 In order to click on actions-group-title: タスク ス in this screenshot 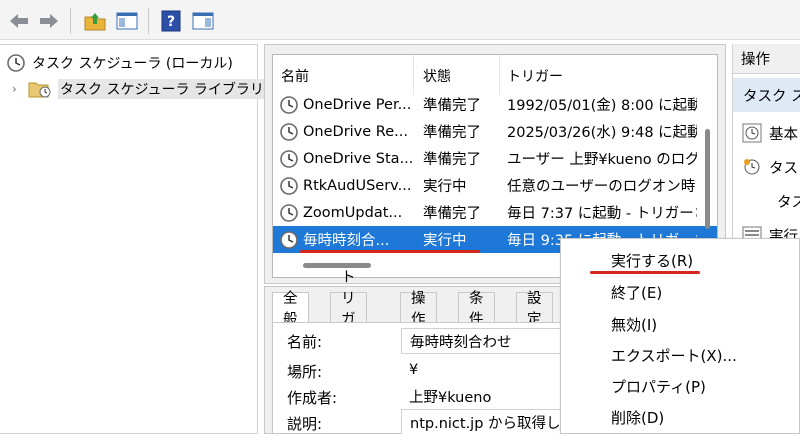, I will do `click(766, 95)`.